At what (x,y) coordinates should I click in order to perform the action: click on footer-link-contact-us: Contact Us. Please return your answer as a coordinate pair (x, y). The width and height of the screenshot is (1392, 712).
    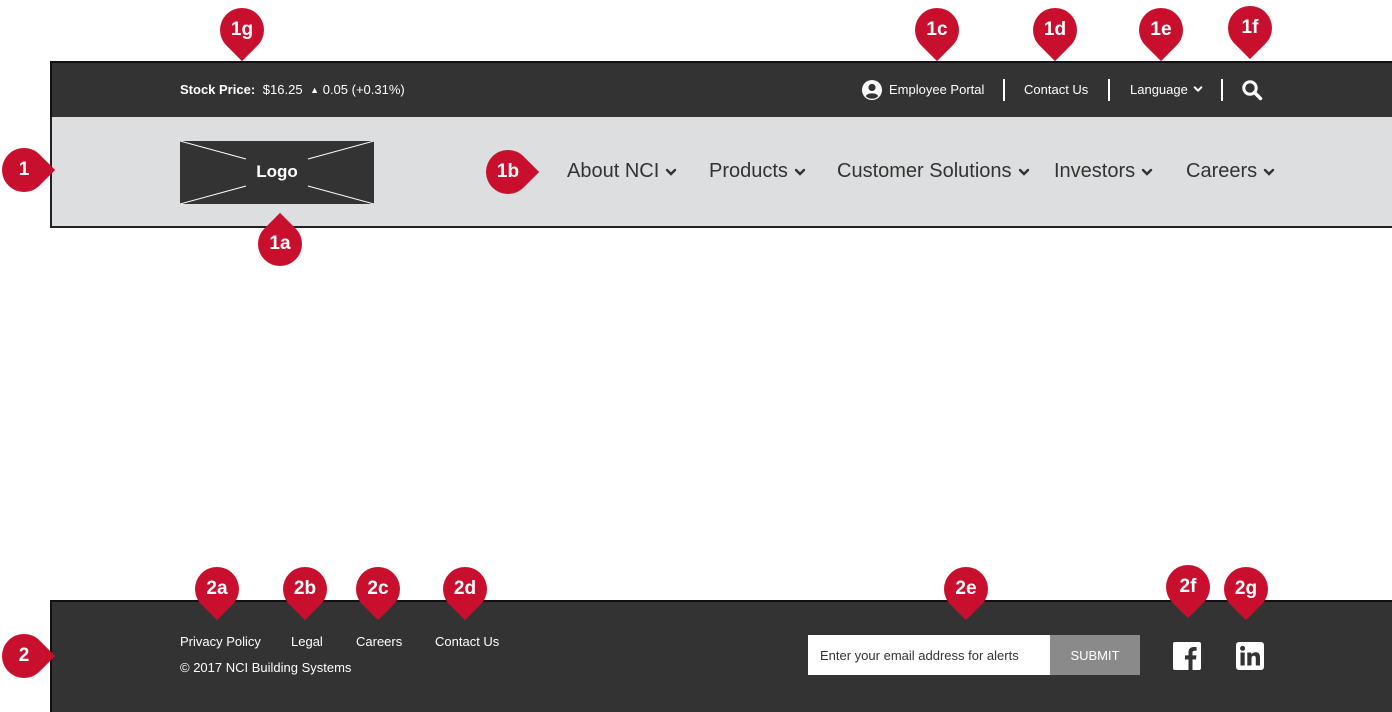
    Looking at the image, I should click on (467, 641).